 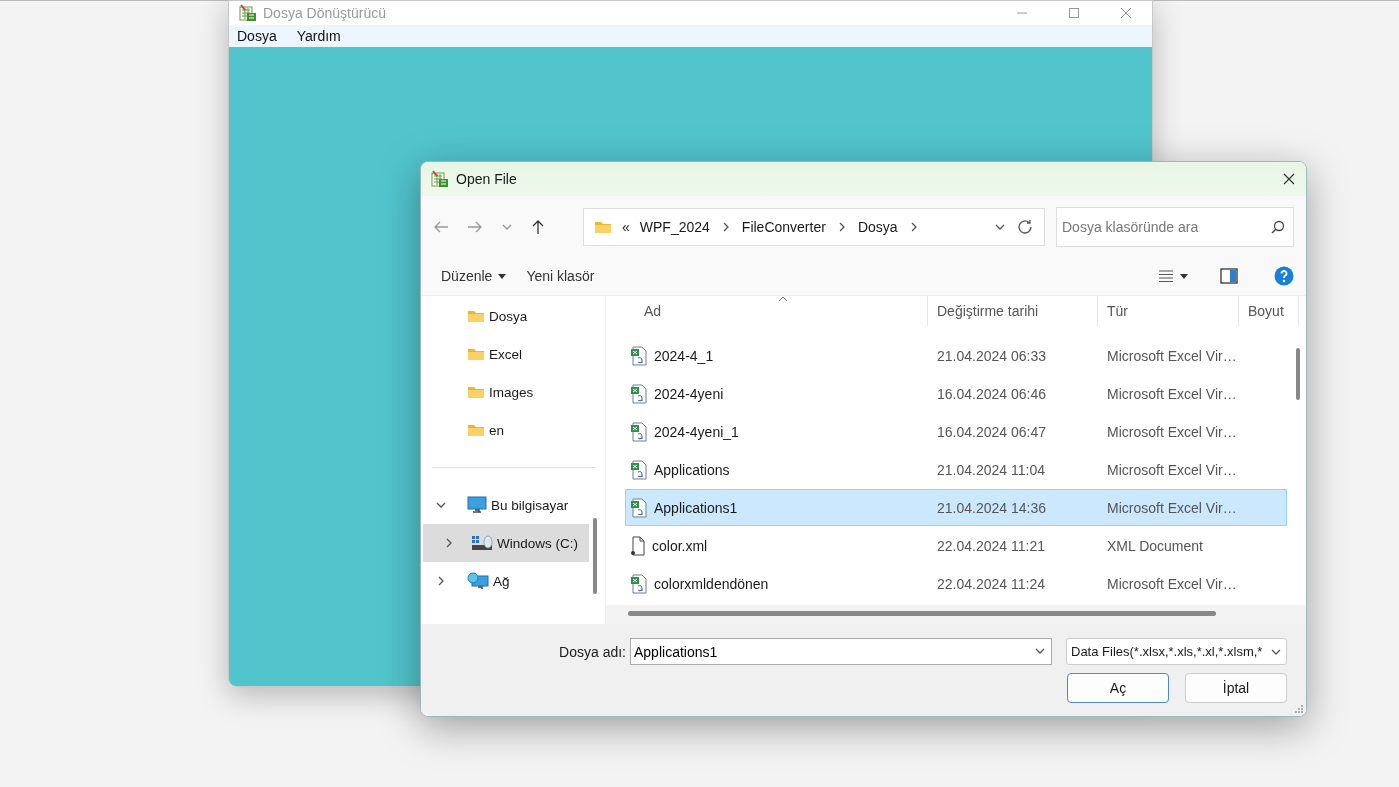 What do you see at coordinates (991, 393) in the screenshot?
I see `date-cell-text: 16.04.2024 06:46` at bounding box center [991, 393].